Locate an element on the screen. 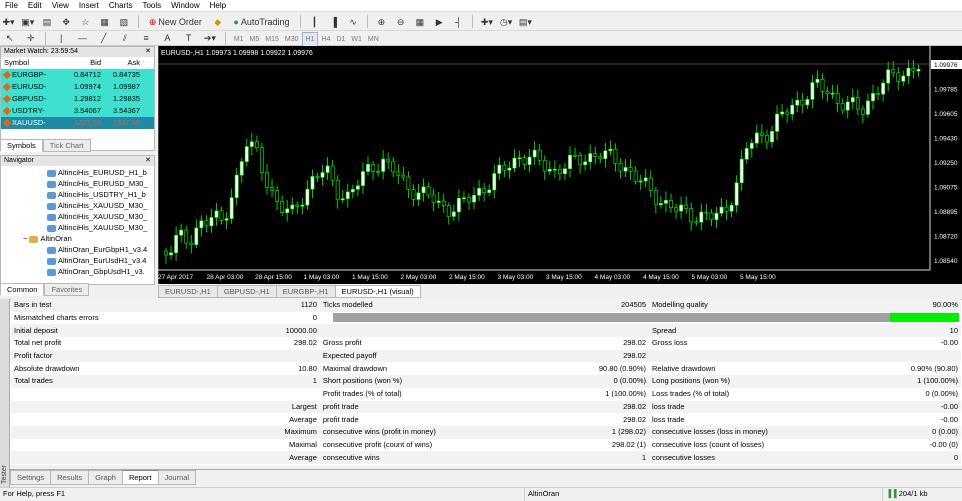  tab-graph: Graph is located at coordinates (105, 477).